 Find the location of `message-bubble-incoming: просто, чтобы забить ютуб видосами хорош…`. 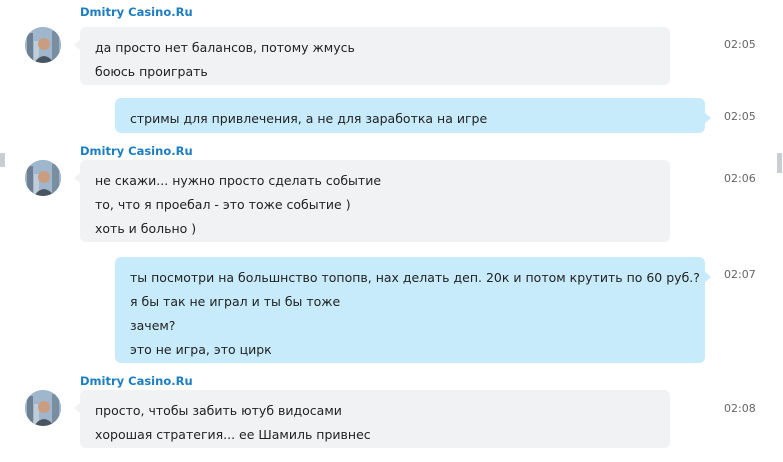

message-bubble-incoming: просто, чтобы забить ютуб видосами хорош… is located at coordinates (372, 419).